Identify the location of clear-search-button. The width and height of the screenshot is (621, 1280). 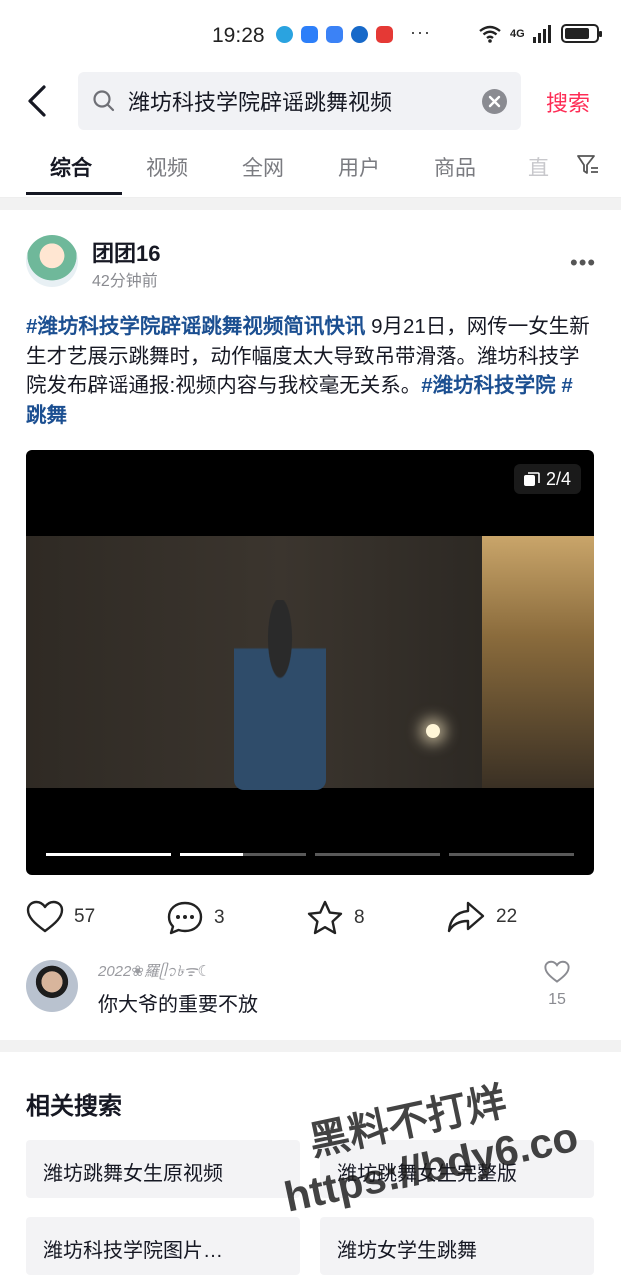
(494, 101).